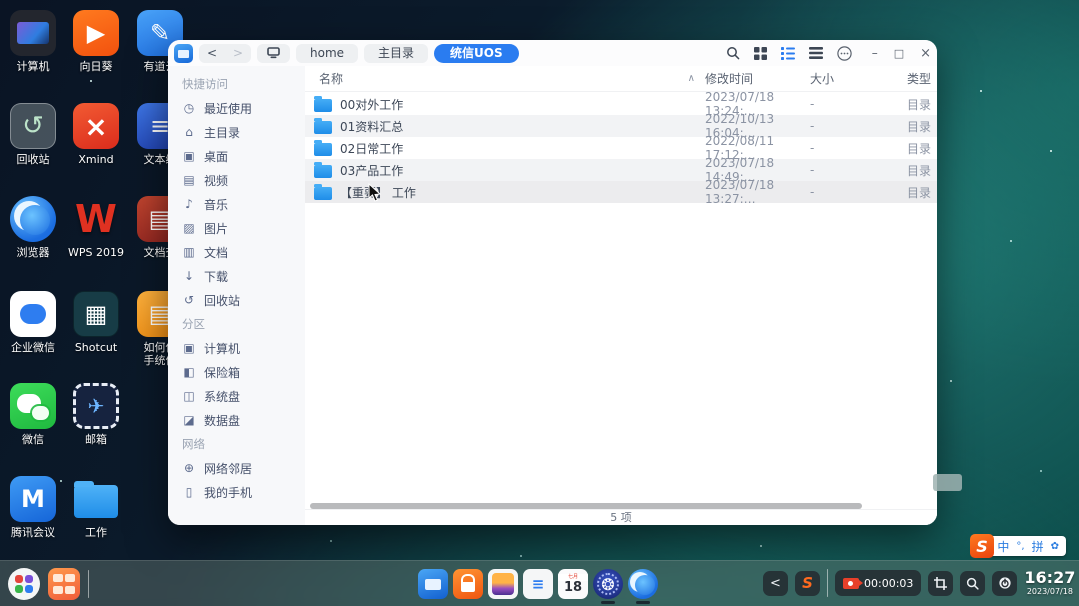 The width and height of the screenshot is (1079, 606). What do you see at coordinates (96, 41) in the screenshot?
I see `desktop-icon-sunflower: ▶ 向日葵` at bounding box center [96, 41].